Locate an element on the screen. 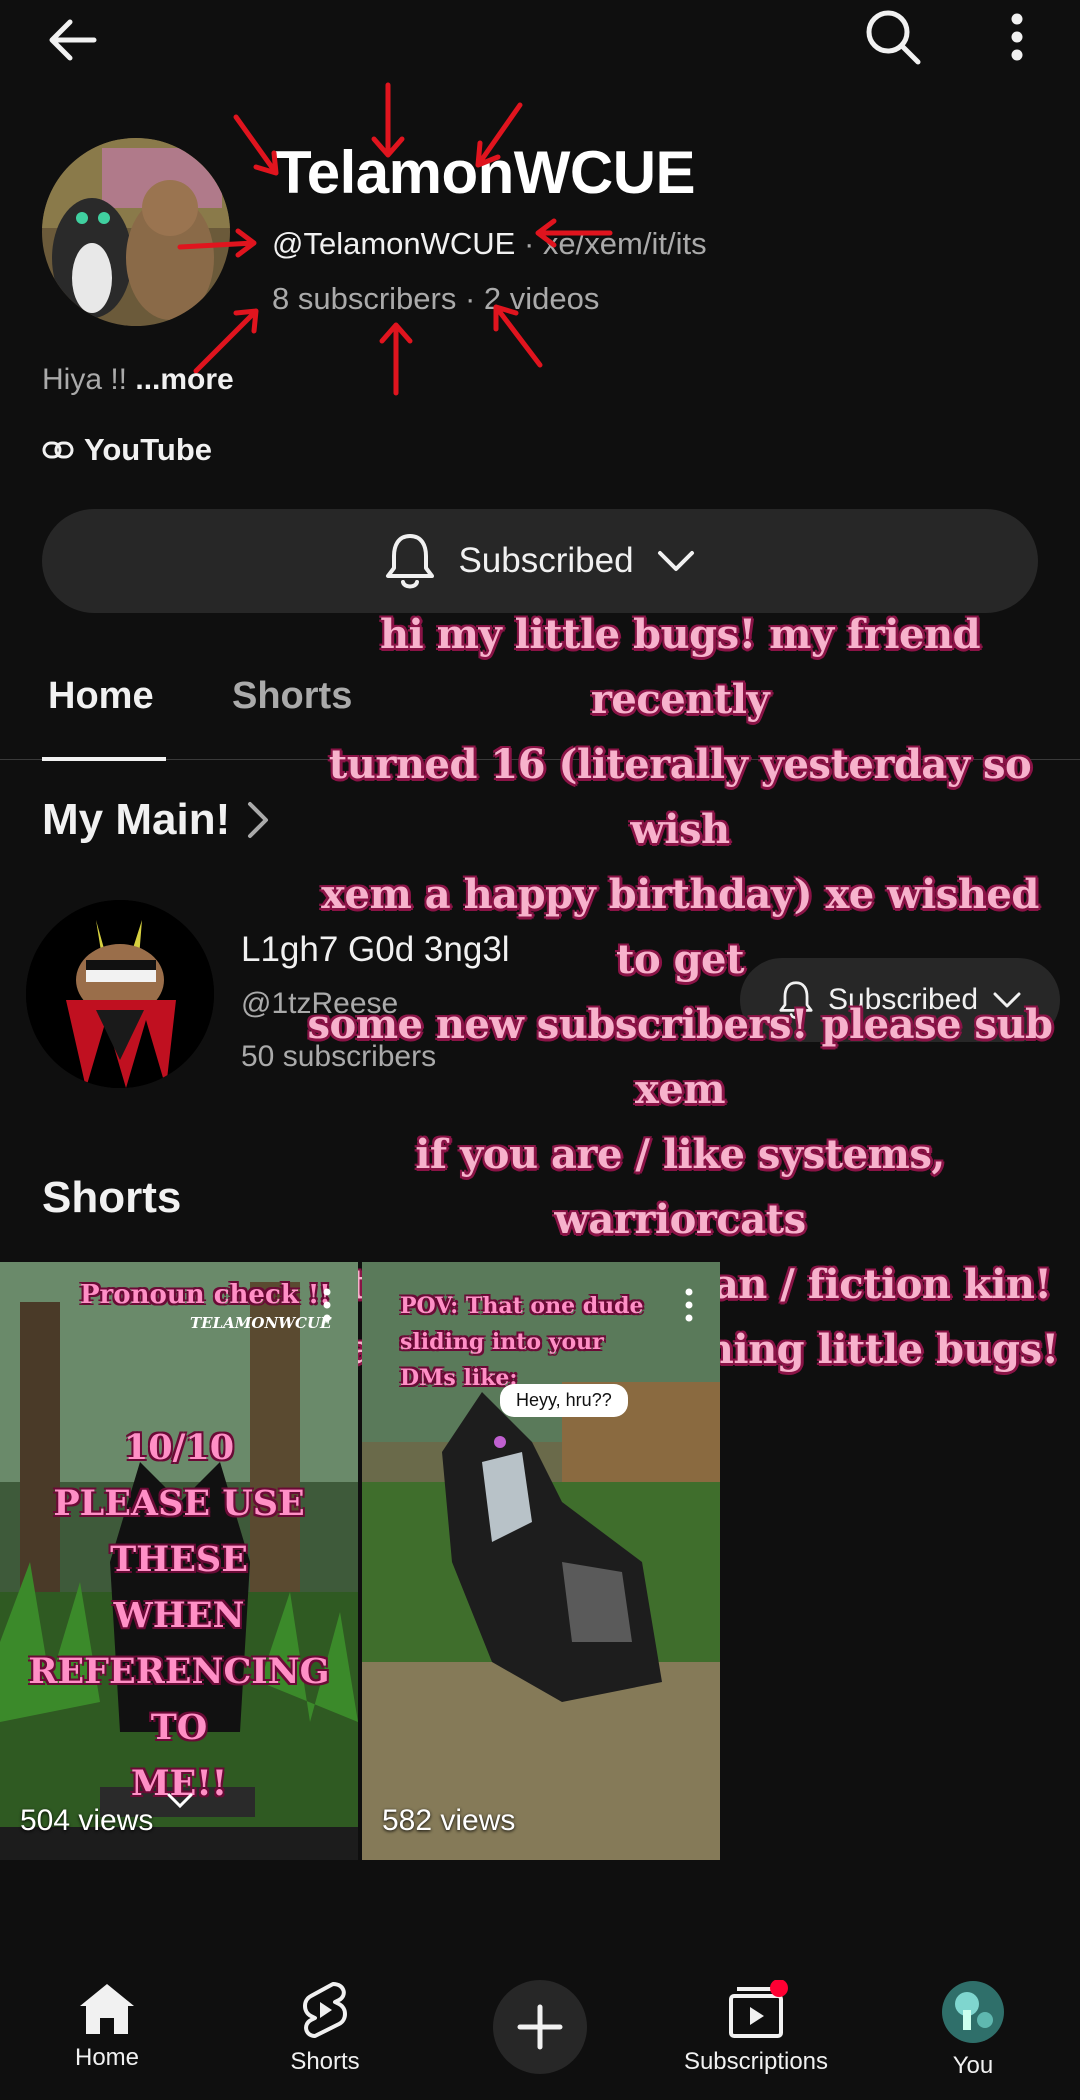 The width and height of the screenshot is (1080, 2100). short-caption-line: PLEASE USE THESE is located at coordinates (179, 1531).